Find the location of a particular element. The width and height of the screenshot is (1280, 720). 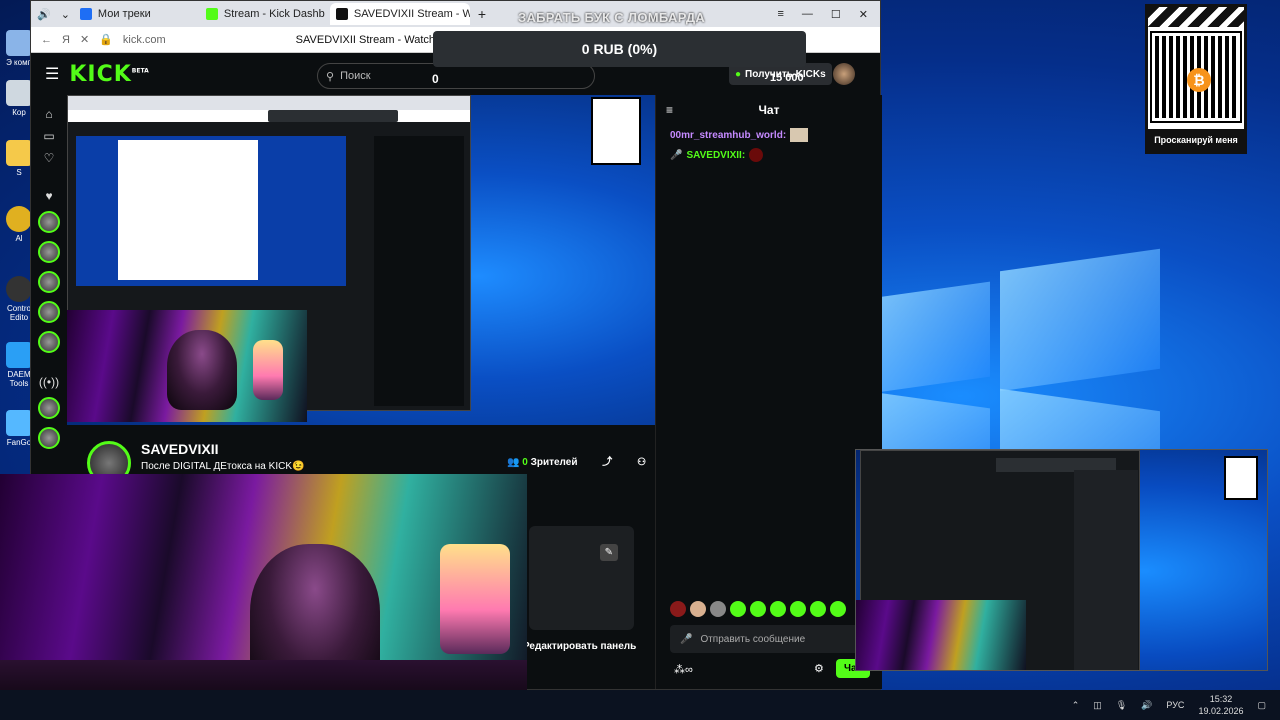

folder-icon is located at coordinates (19, 153).